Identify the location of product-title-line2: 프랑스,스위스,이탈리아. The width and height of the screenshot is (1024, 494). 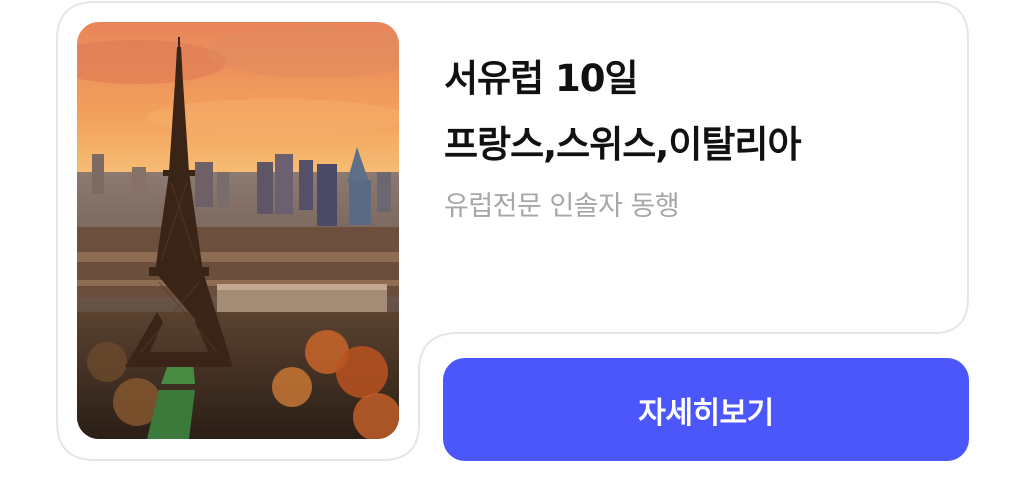
(623, 144).